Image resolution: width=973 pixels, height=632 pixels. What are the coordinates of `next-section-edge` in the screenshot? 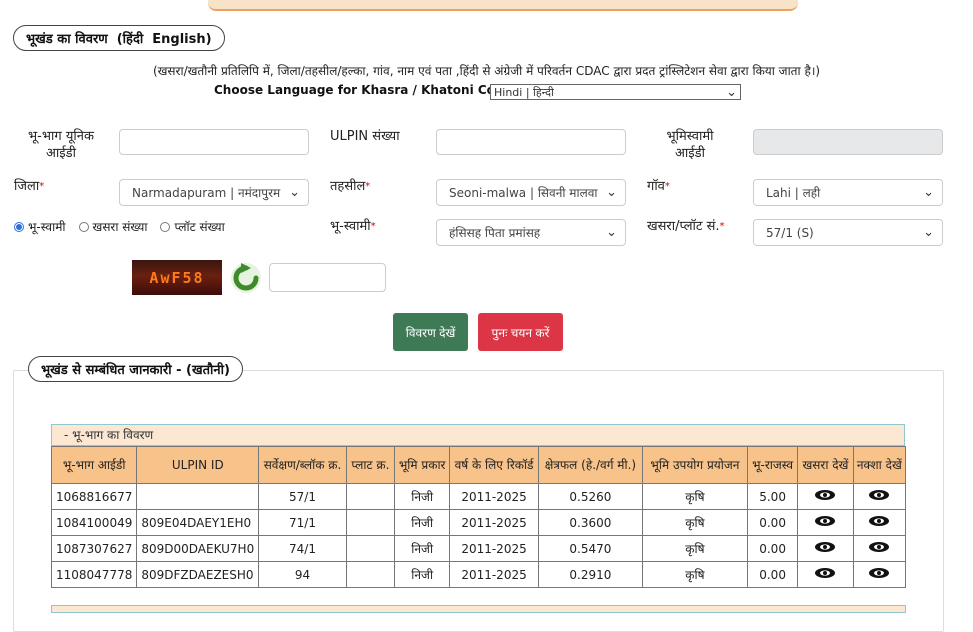 It's located at (478, 609).